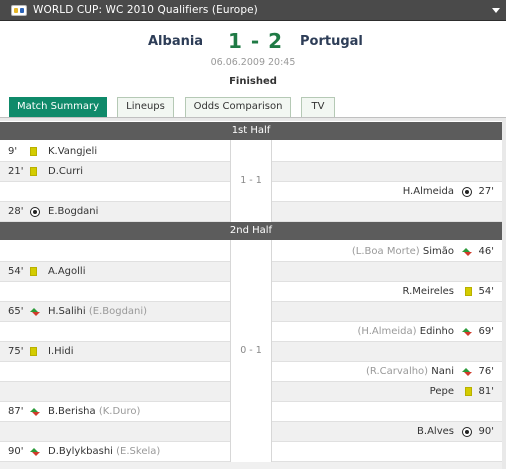 The image size is (506, 469). Describe the element at coordinates (145, 107) in the screenshot. I see `tab-lineups: Lineups` at that location.